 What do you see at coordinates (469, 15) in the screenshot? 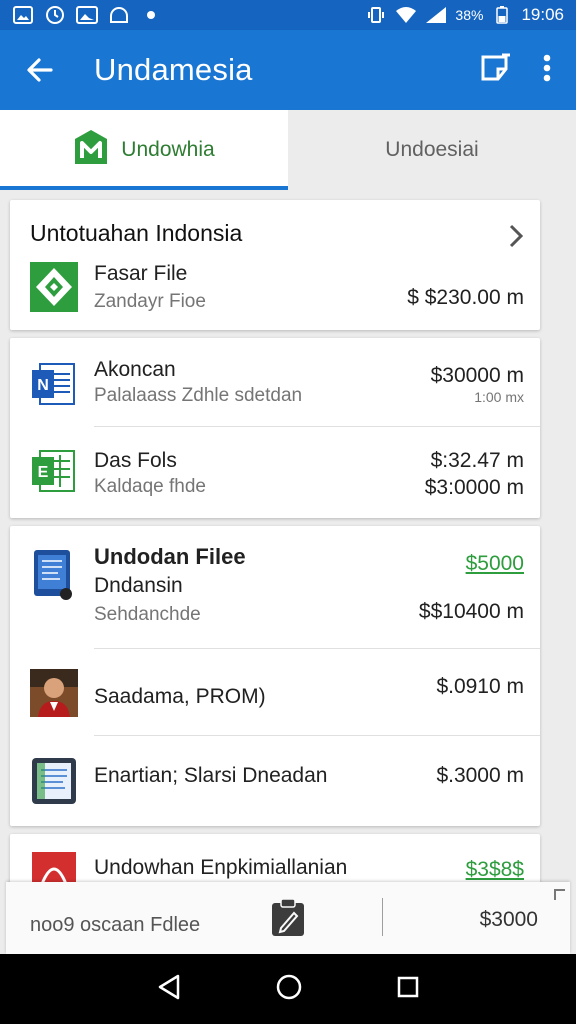
I see `battery-percentage: 38%` at bounding box center [469, 15].